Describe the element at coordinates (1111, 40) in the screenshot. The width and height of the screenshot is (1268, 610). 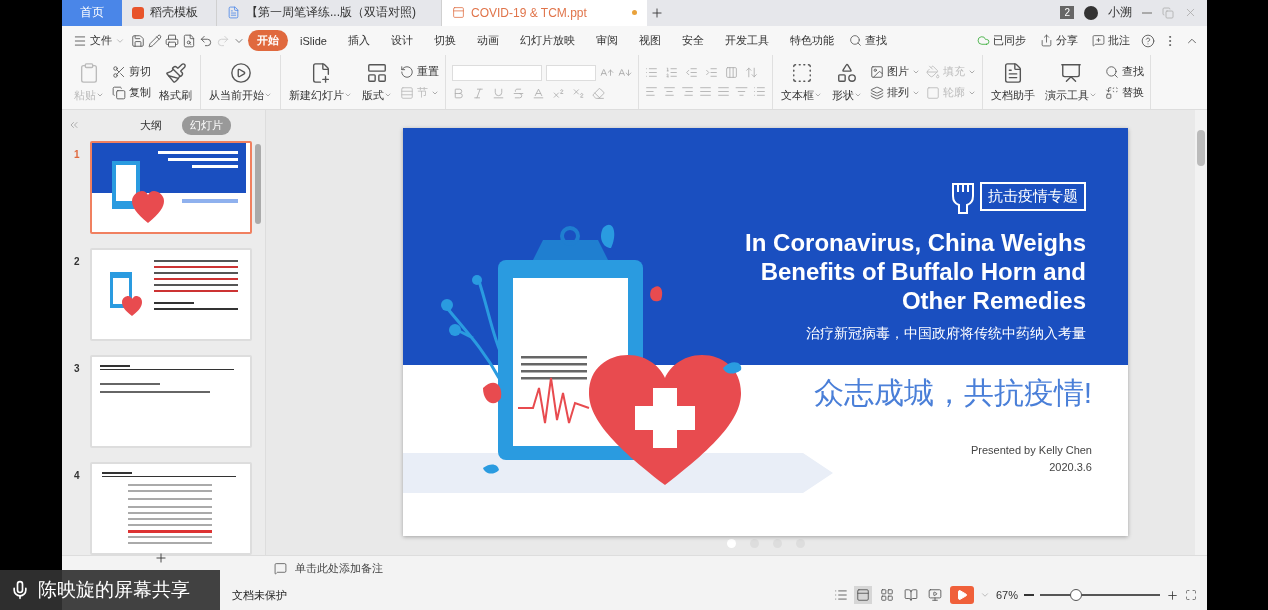
I see `toolbar-action: 批注` at that location.